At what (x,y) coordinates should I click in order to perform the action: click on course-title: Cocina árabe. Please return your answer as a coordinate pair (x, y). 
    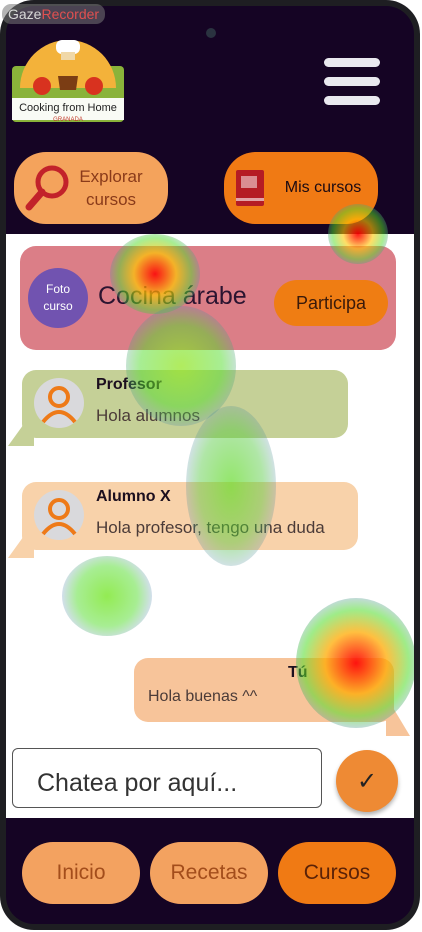
    Looking at the image, I should click on (172, 296).